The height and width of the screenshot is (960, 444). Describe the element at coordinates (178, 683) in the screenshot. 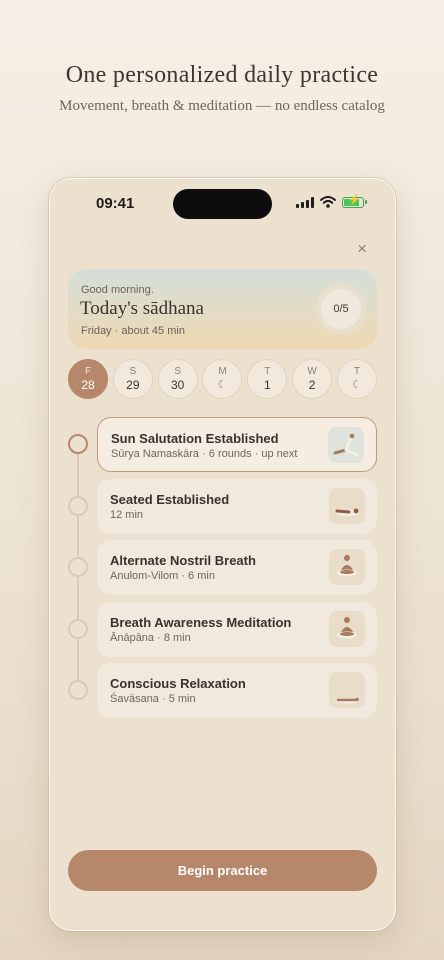

I see `practice-title: Conscious Relaxation` at that location.